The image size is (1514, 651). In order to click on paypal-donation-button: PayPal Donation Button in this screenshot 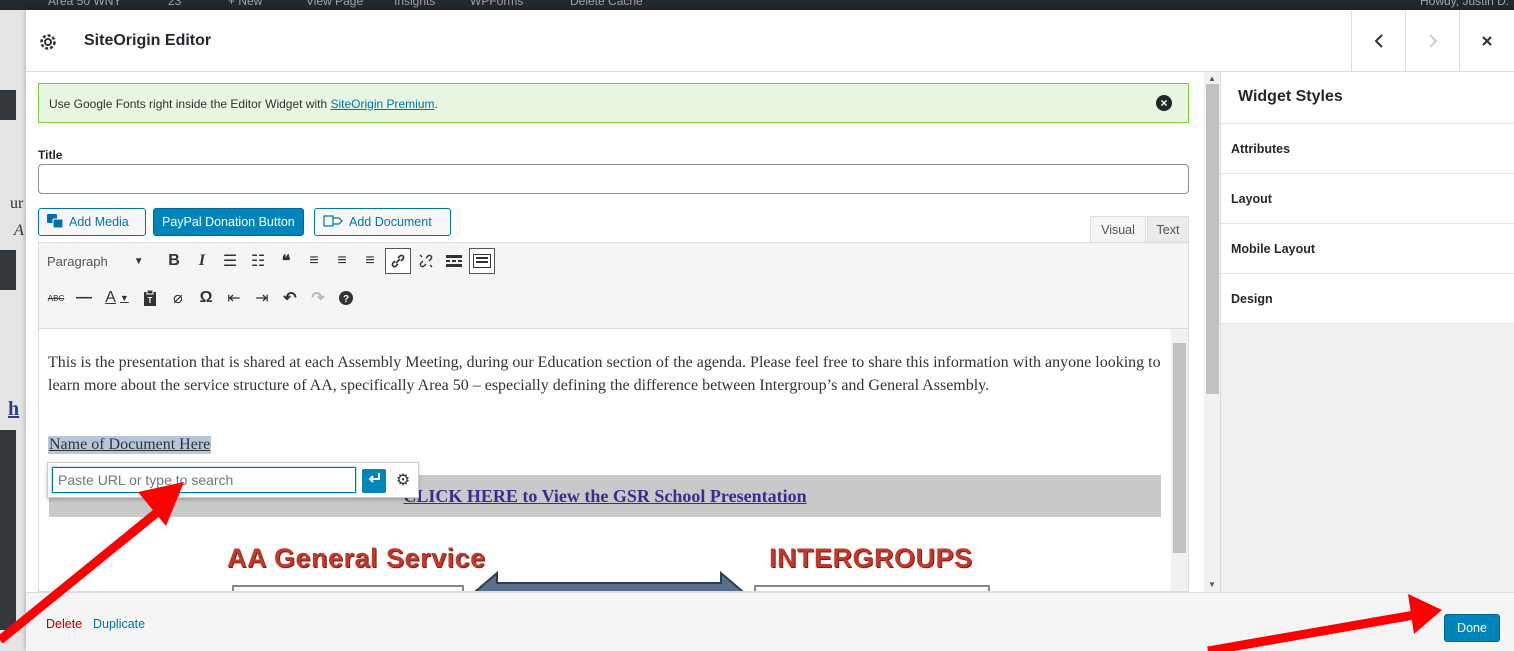, I will do `click(228, 222)`.